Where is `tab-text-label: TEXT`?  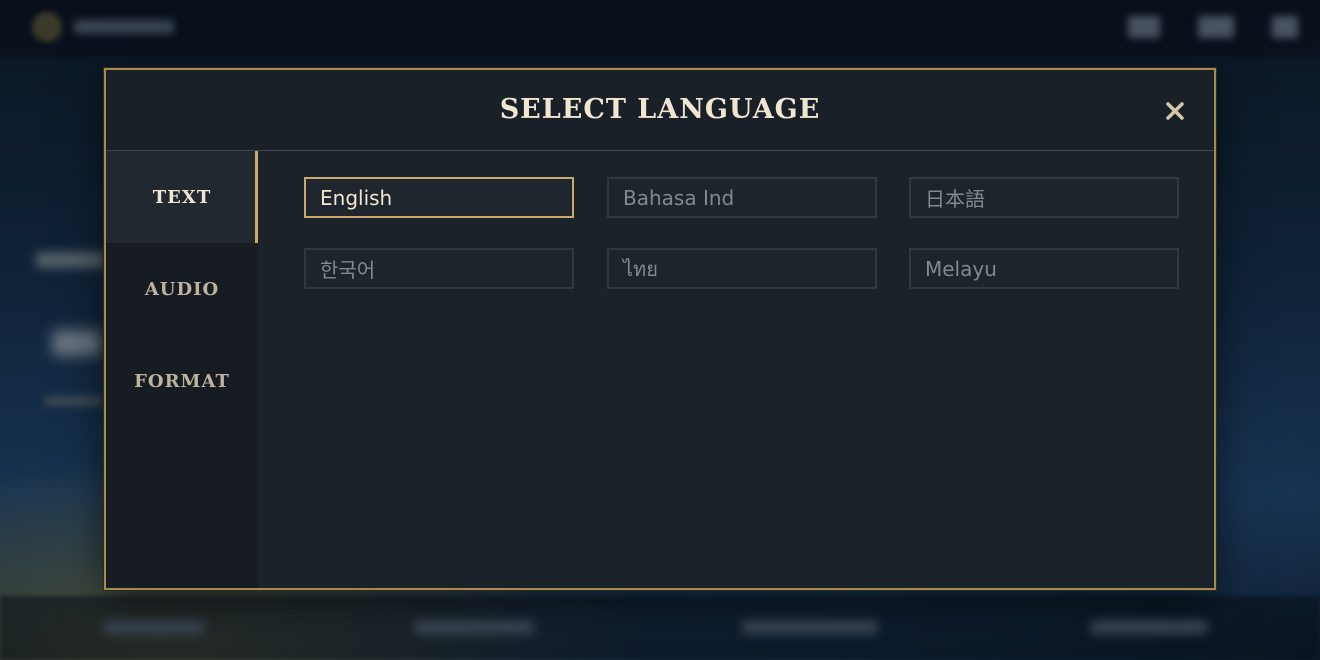
tab-text-label: TEXT is located at coordinates (182, 197).